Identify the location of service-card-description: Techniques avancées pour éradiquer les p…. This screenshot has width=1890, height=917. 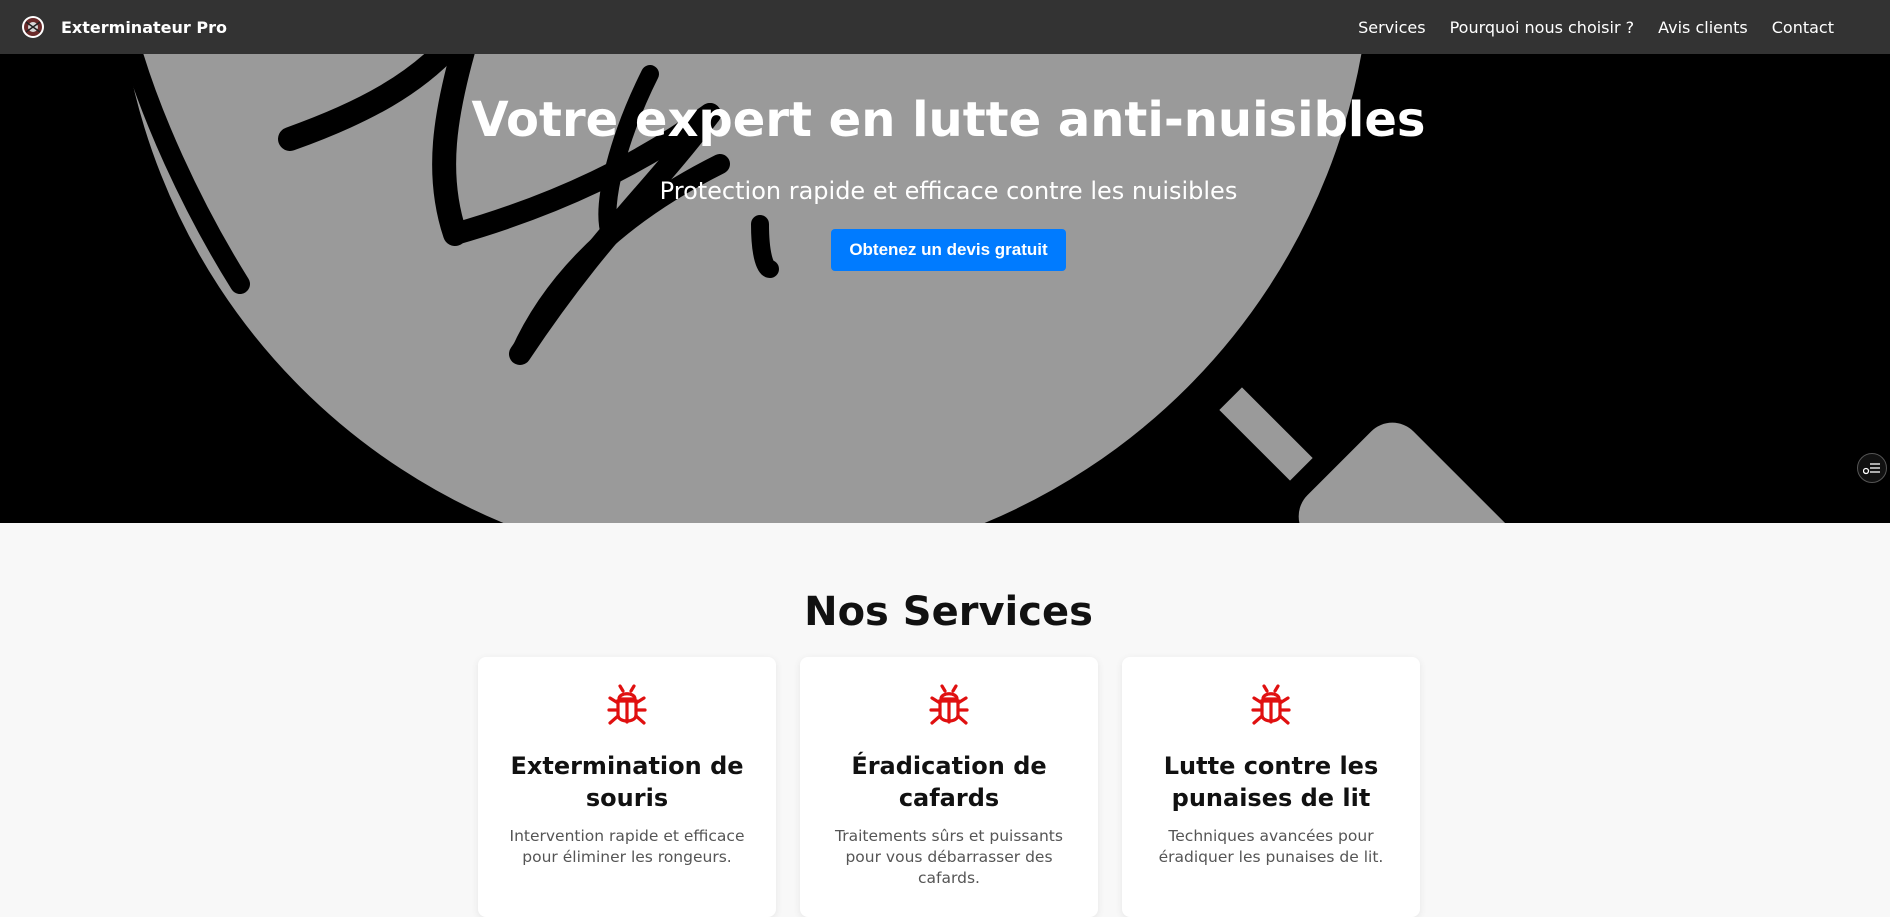
(1271, 846).